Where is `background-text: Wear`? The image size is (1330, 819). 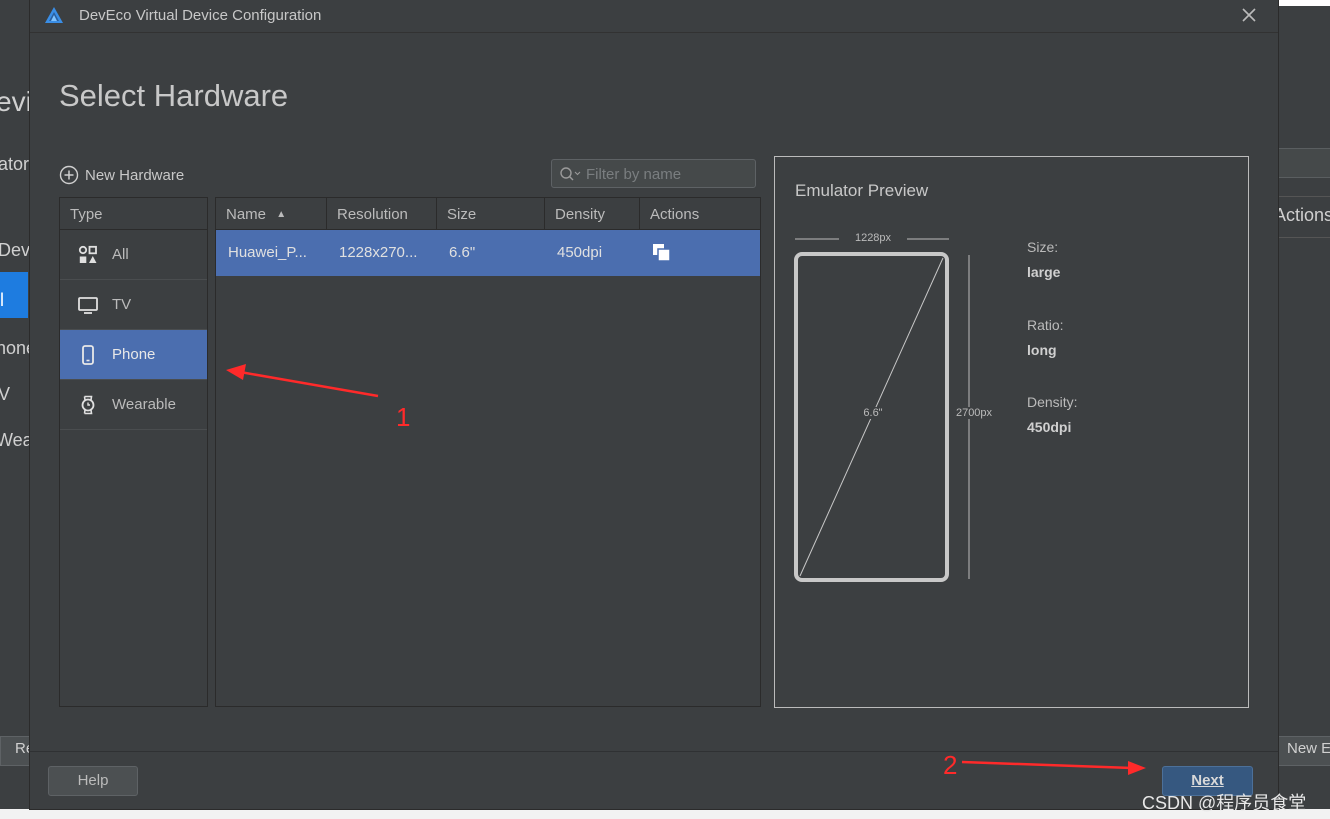 background-text: Wear is located at coordinates (15, 440).